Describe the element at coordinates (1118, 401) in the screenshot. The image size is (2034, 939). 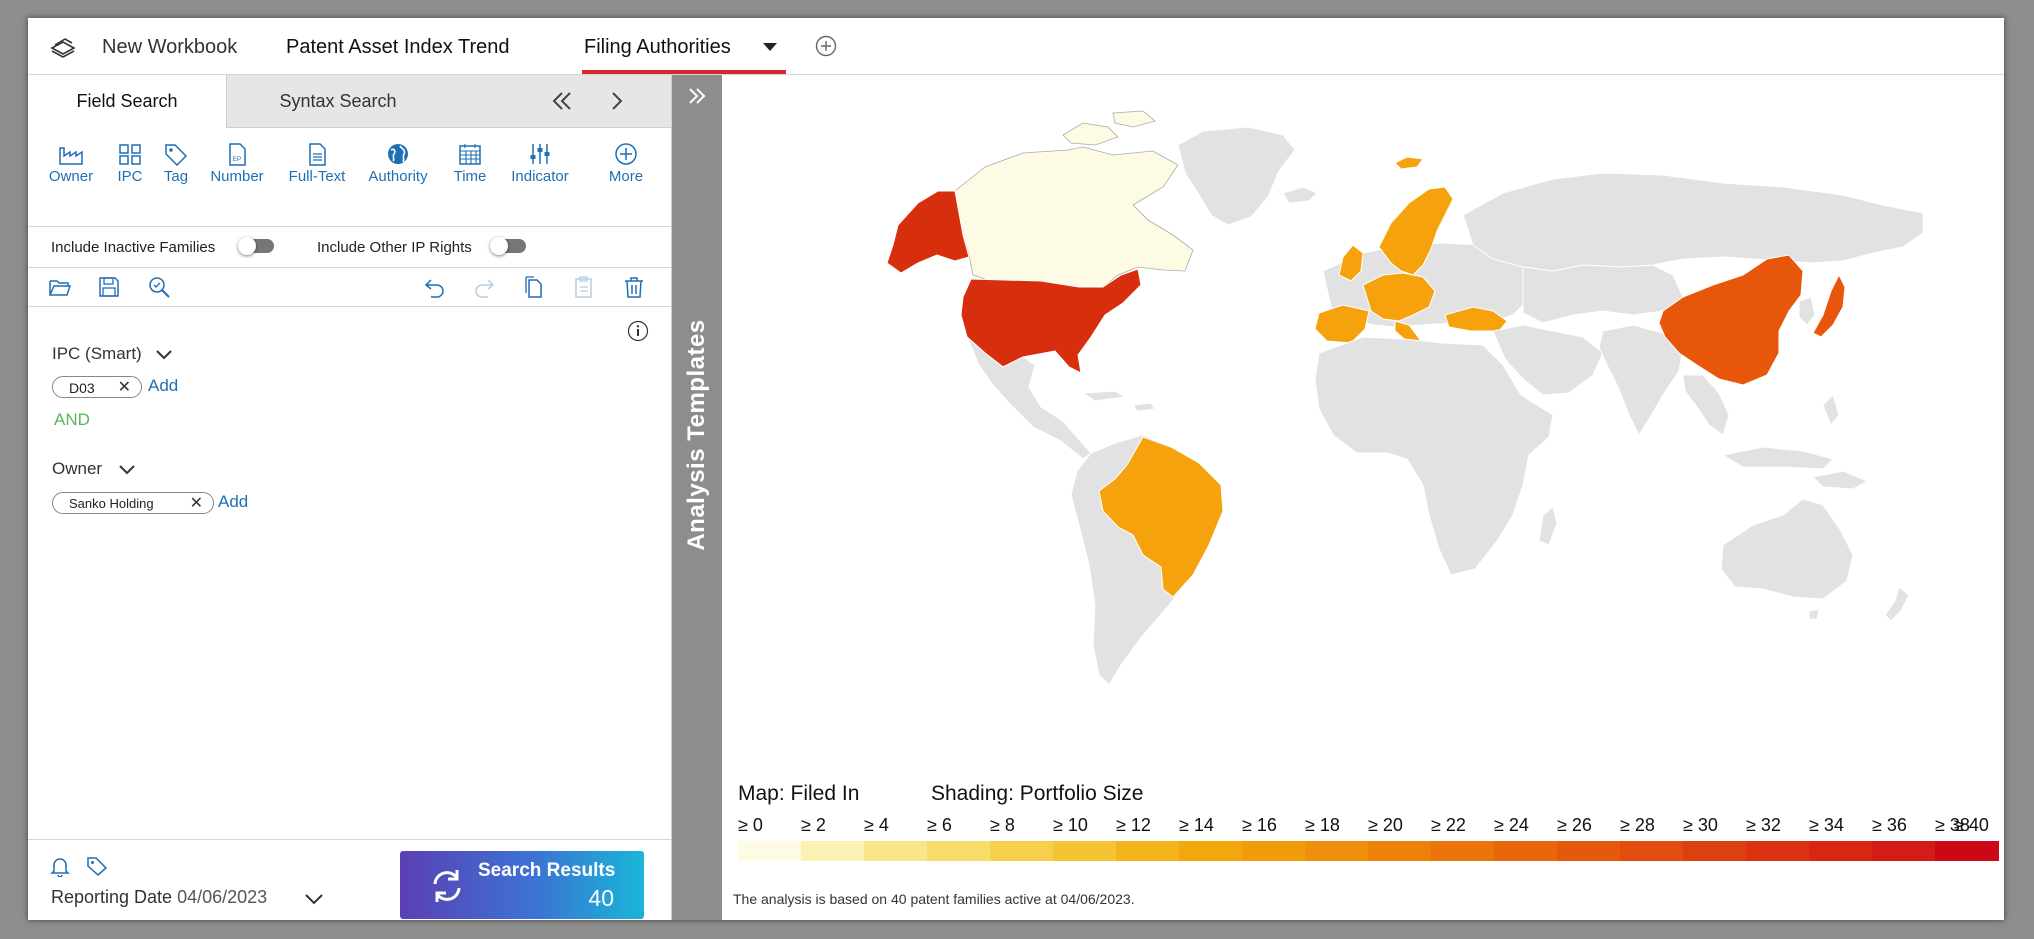
I see `map-caribbean` at that location.